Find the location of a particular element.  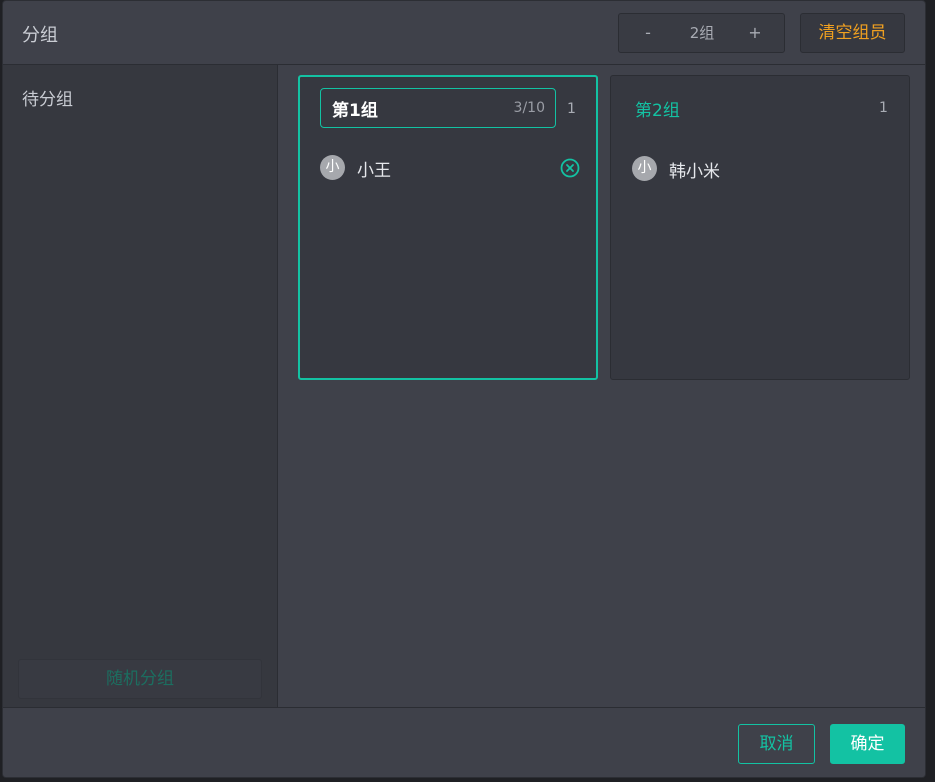

random-group-button: 随机分组 is located at coordinates (140, 679).